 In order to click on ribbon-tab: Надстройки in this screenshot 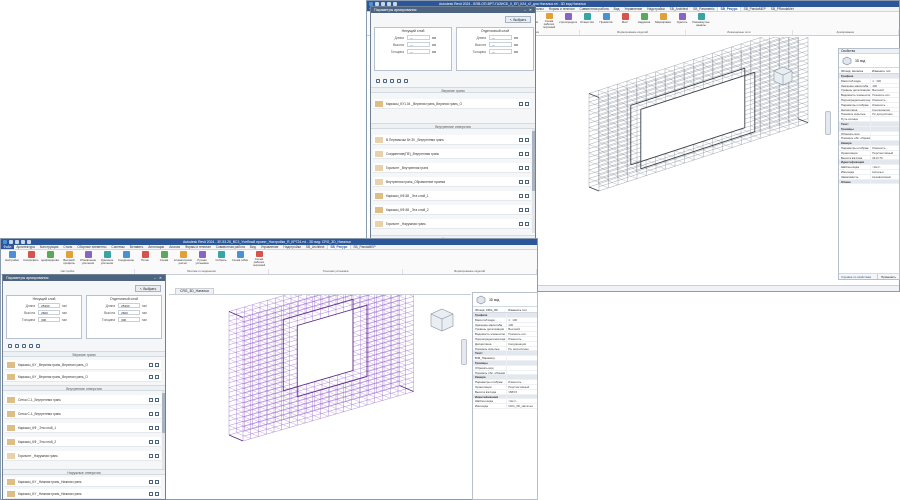, I will do `click(656, 9)`.